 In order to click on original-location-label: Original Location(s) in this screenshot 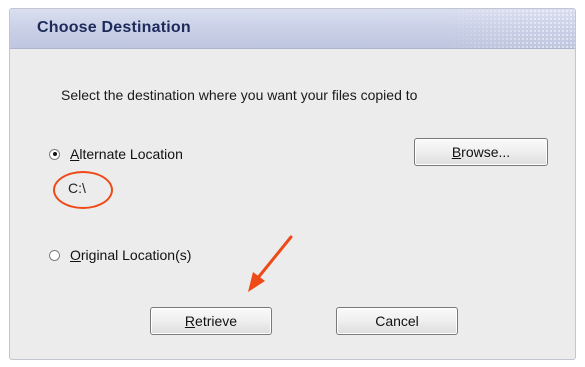, I will do `click(131, 255)`.